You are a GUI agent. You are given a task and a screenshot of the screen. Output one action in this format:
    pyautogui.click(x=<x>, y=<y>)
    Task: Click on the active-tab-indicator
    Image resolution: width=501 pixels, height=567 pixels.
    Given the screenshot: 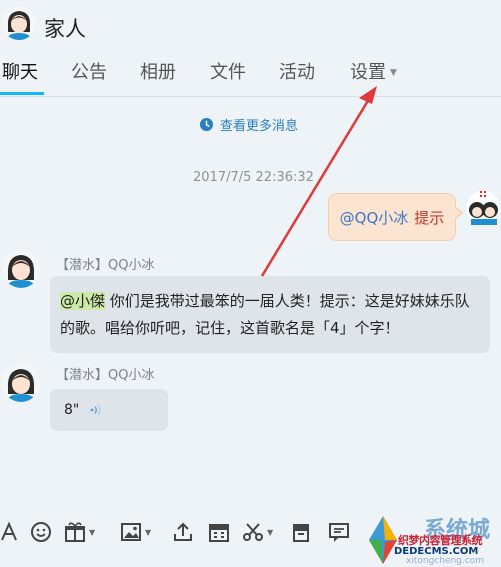 What is the action you would take?
    pyautogui.click(x=22, y=93)
    